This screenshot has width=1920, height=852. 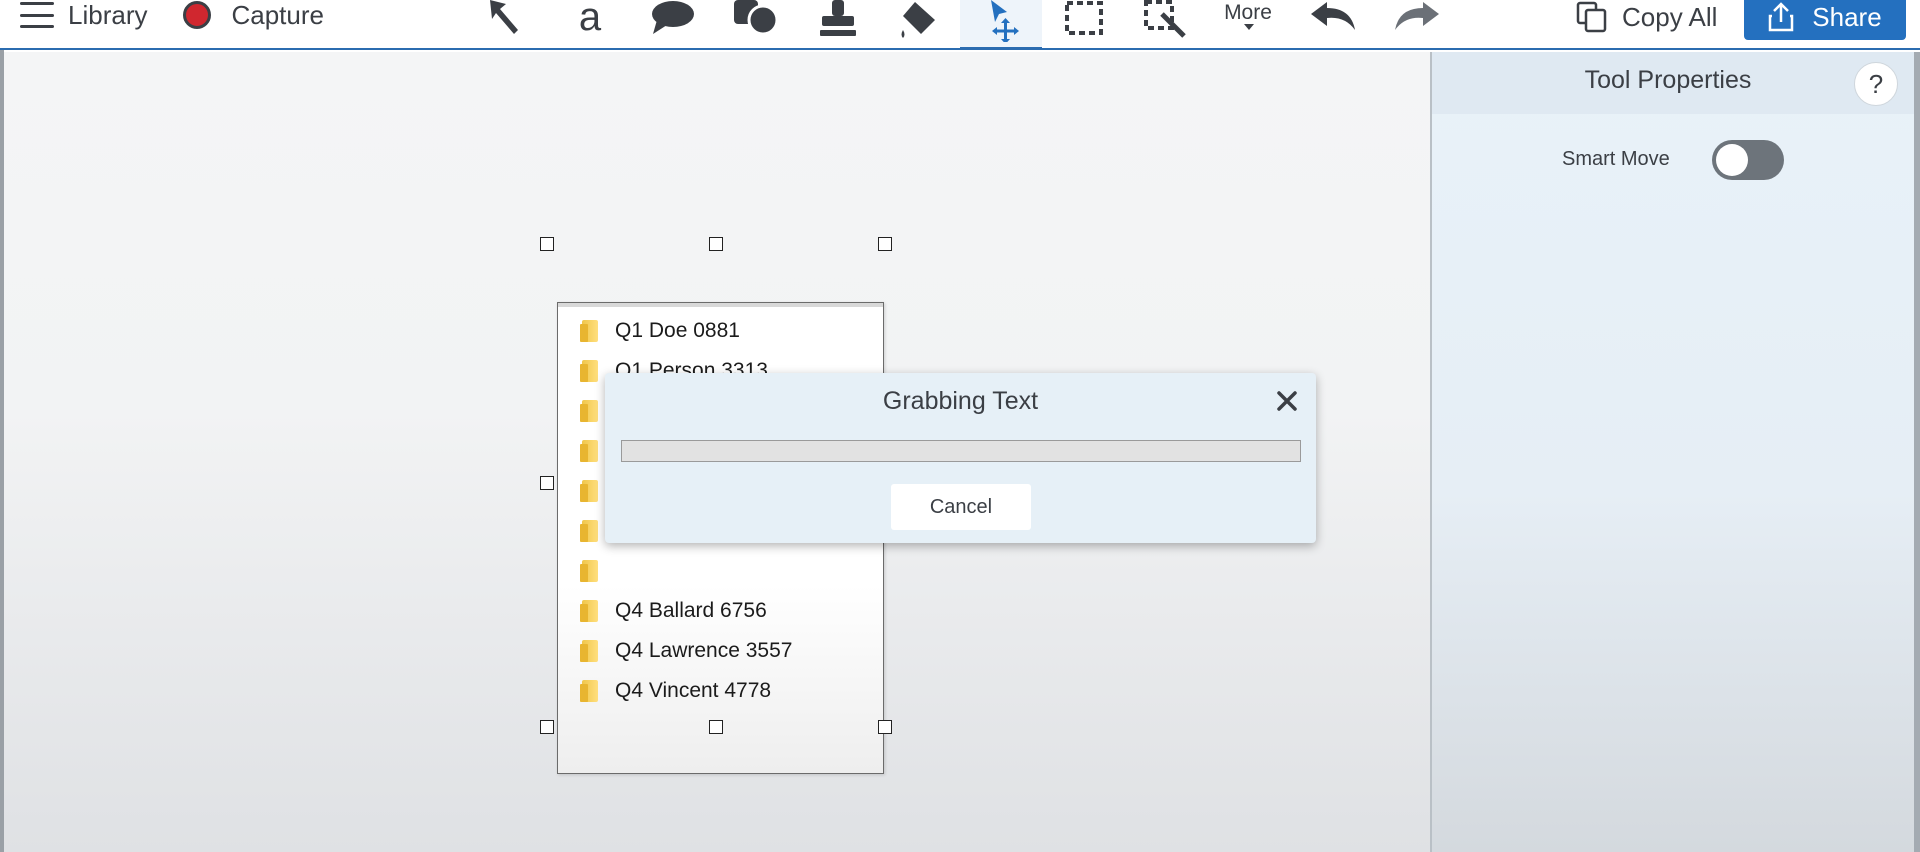 I want to click on shape-tool-button, so click(x=756, y=25).